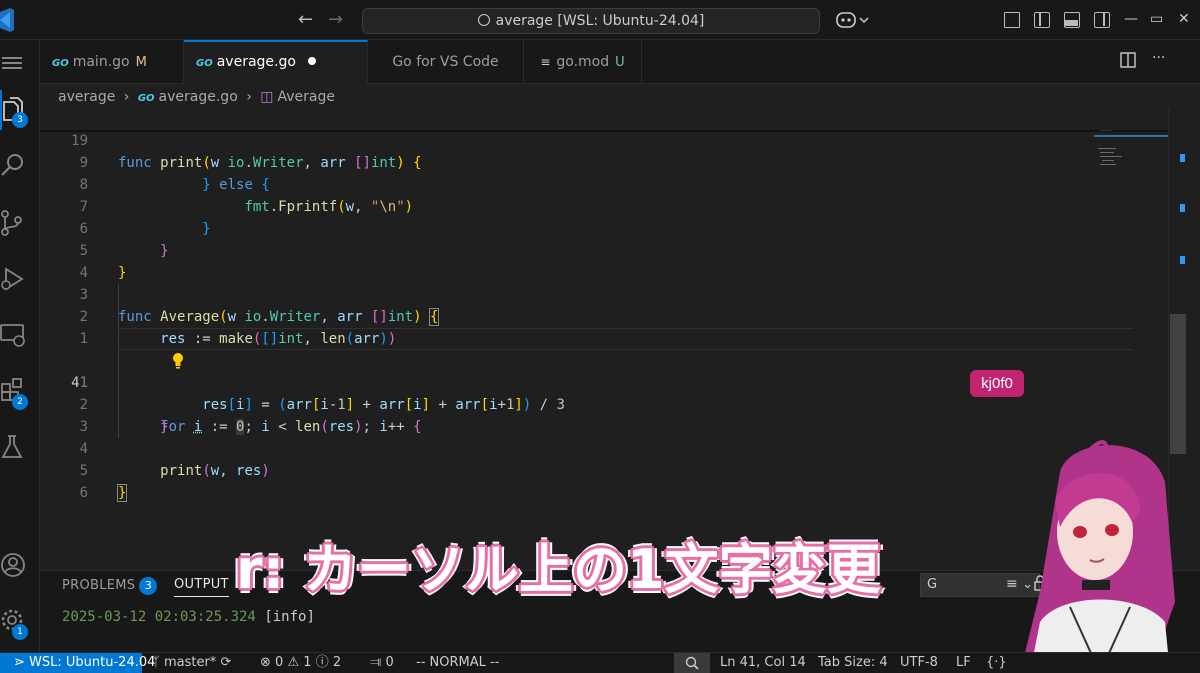  I want to click on code-row: 3 func Average(w io.Writer, arr []int) {, so click(604, 294).